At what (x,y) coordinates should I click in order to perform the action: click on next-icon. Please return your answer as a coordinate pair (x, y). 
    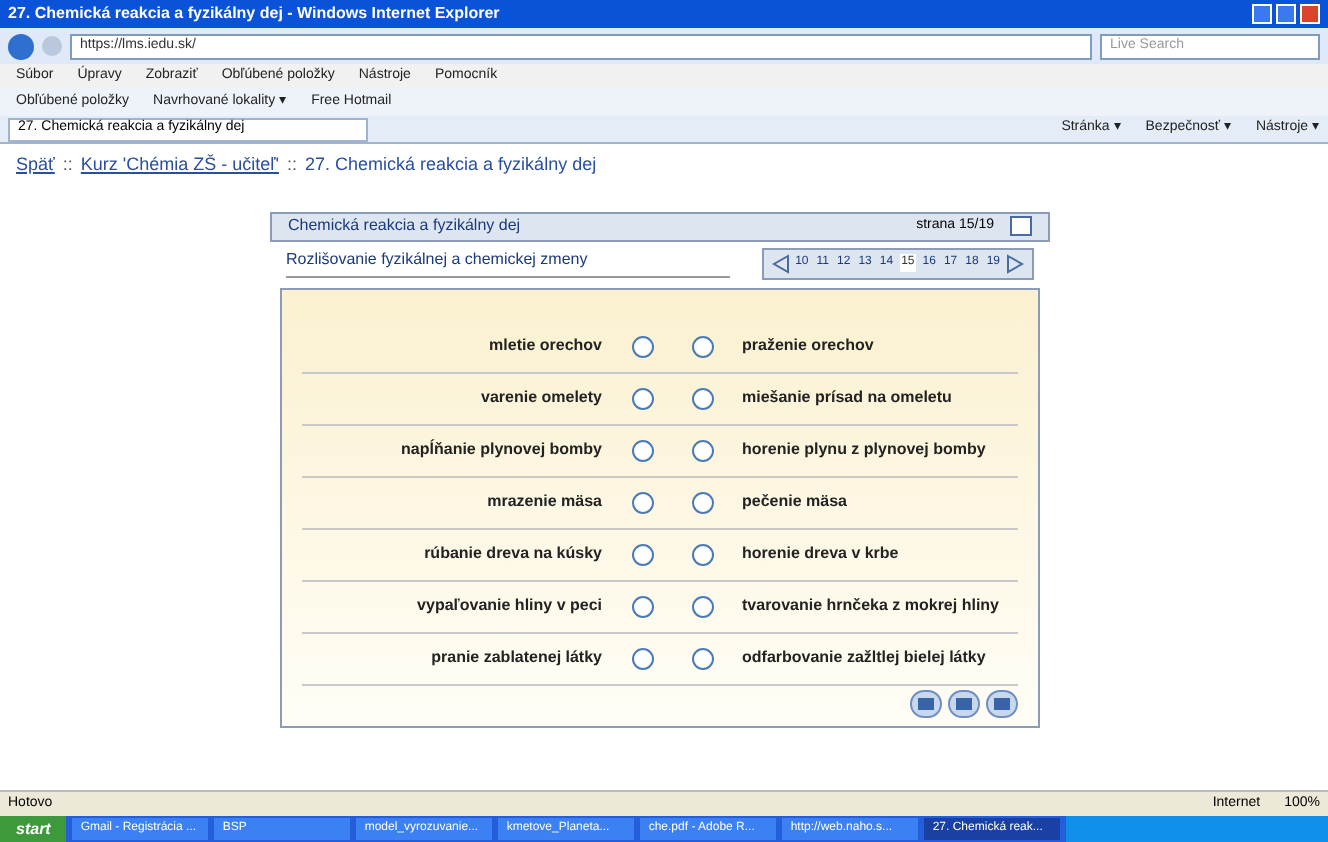
    Looking at the image, I should click on (1015, 263).